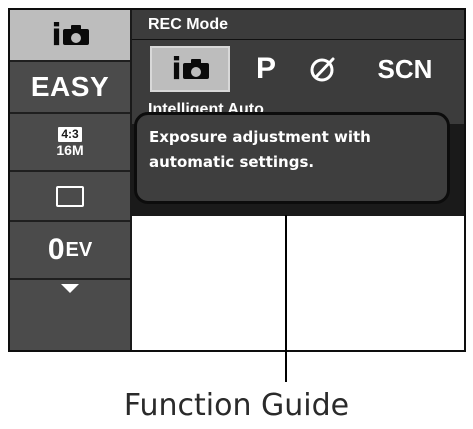 Image resolution: width=473 pixels, height=429 pixels. What do you see at coordinates (188, 24) in the screenshot?
I see `header-title: REC Mode` at bounding box center [188, 24].